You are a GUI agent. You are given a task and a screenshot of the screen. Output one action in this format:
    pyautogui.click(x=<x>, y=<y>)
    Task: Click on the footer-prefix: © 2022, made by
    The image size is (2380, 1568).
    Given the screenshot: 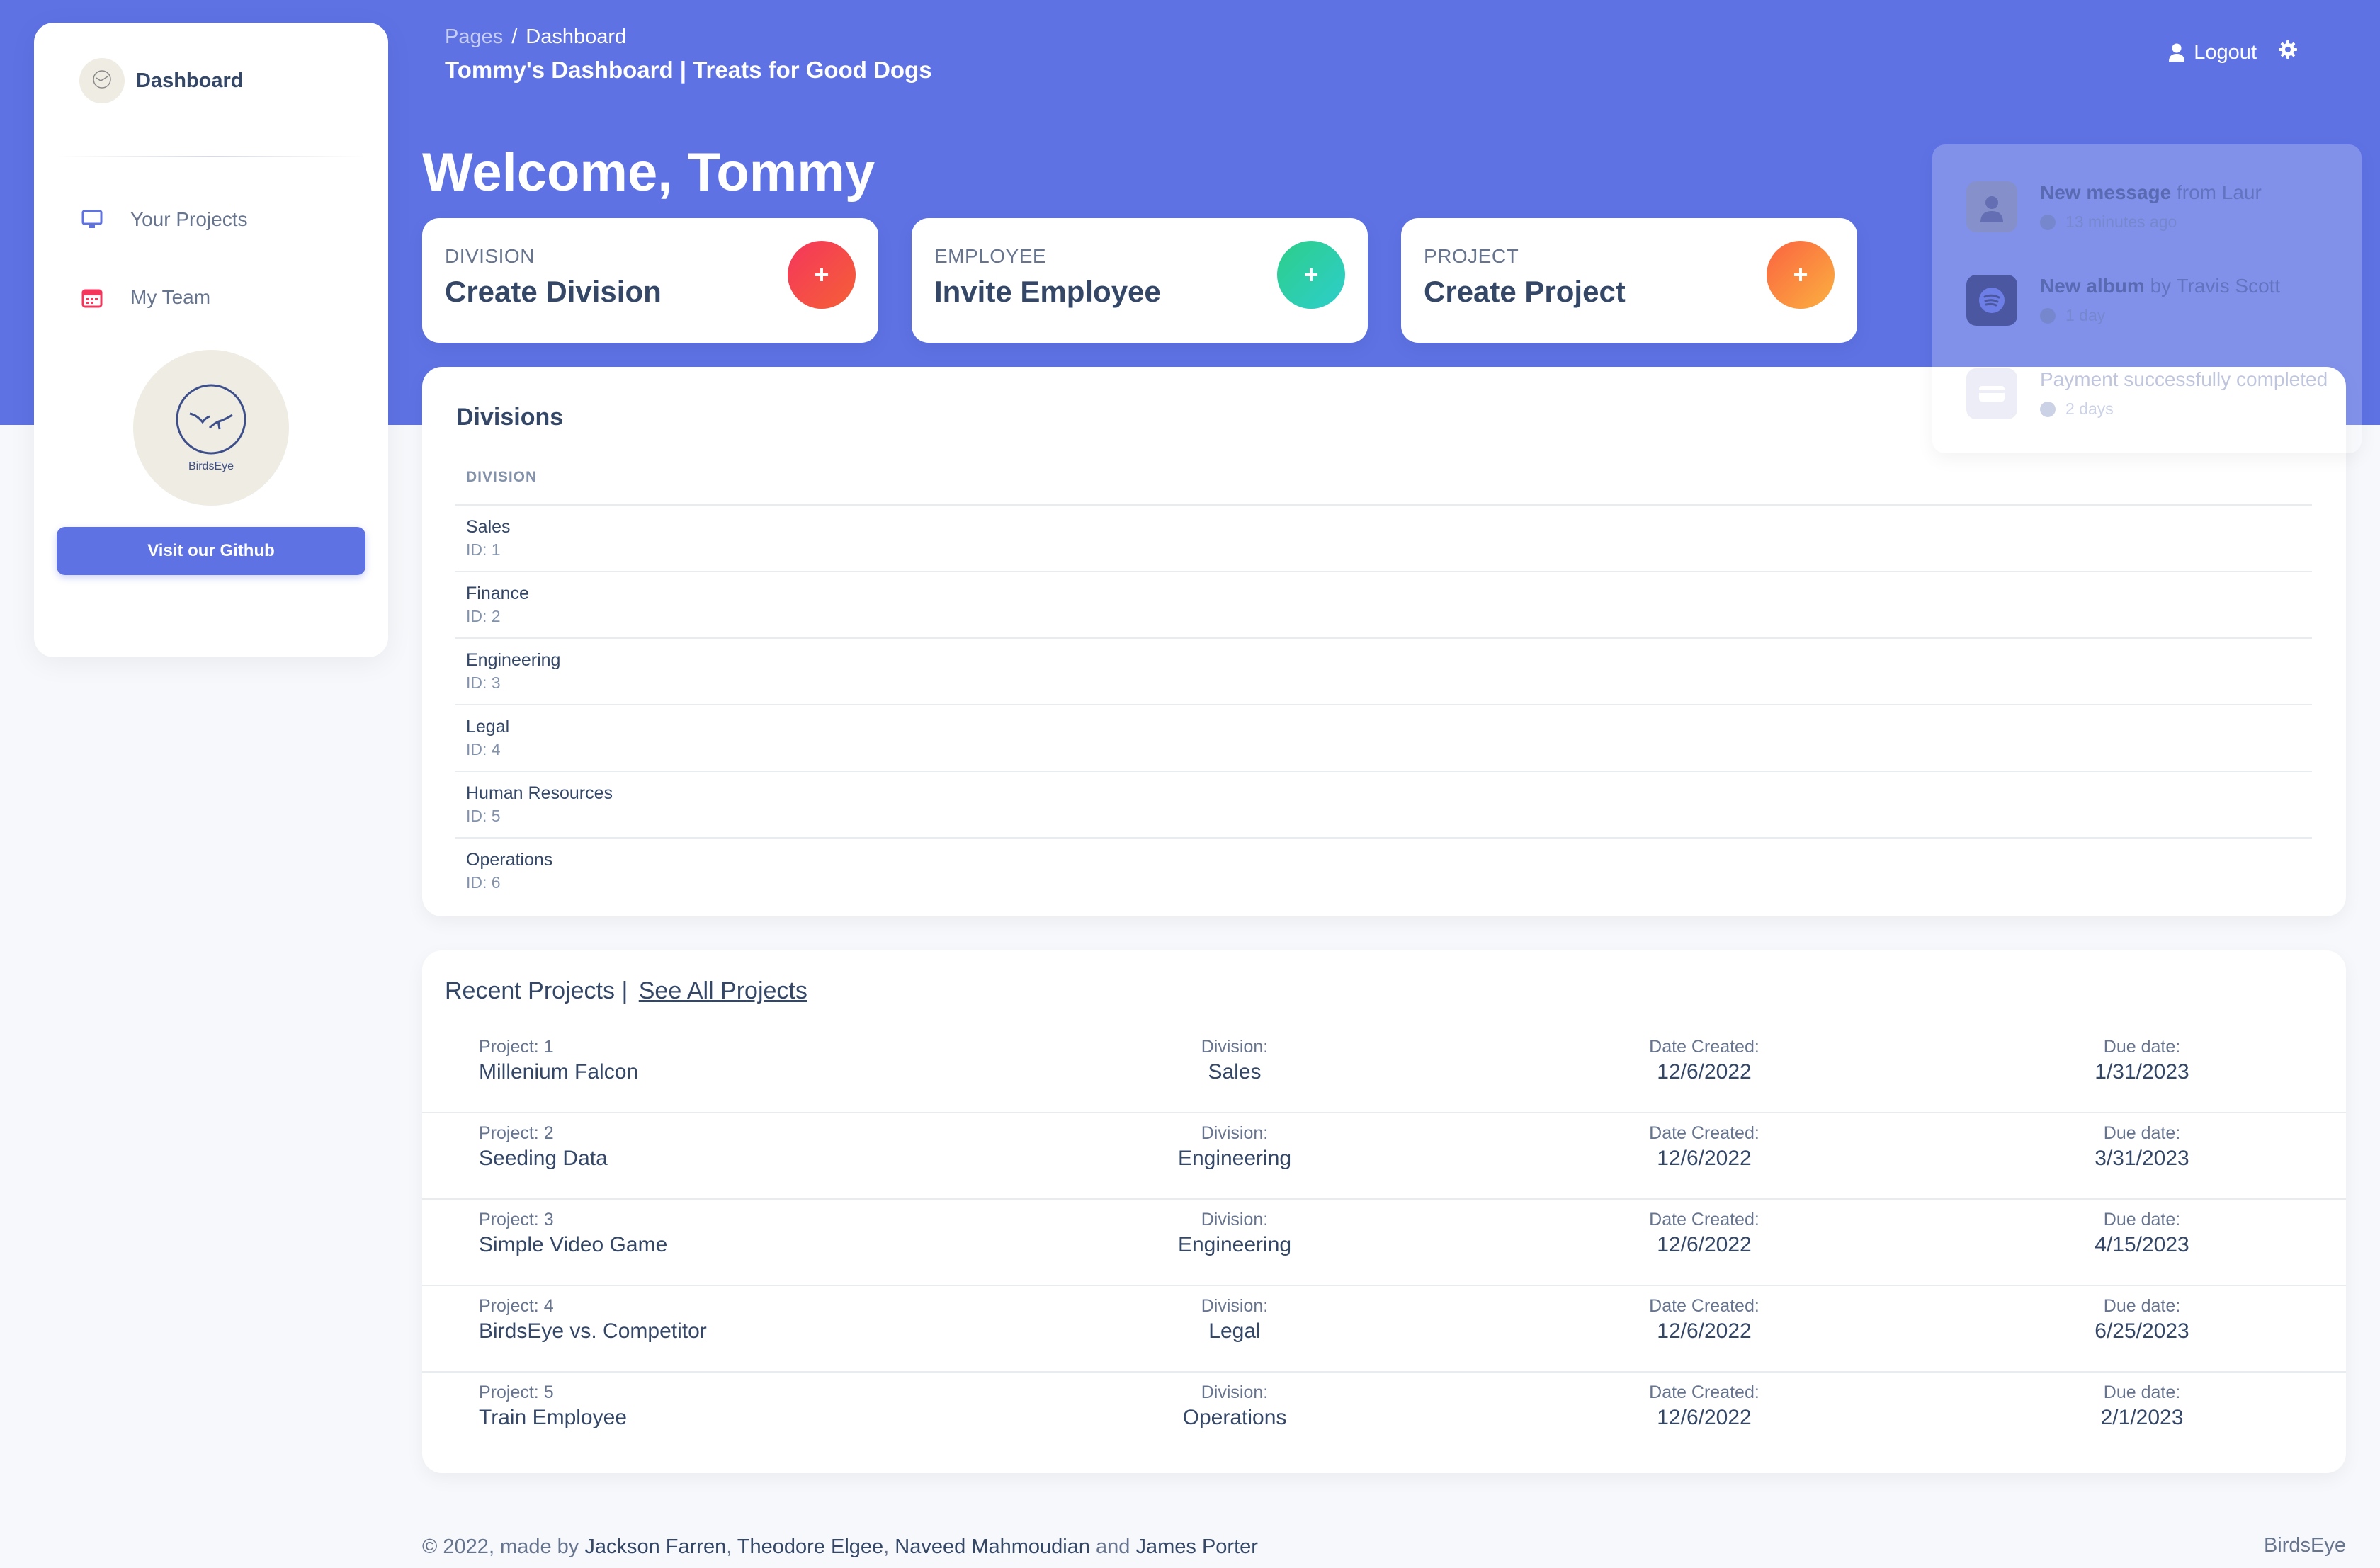 What is the action you would take?
    pyautogui.click(x=504, y=1546)
    